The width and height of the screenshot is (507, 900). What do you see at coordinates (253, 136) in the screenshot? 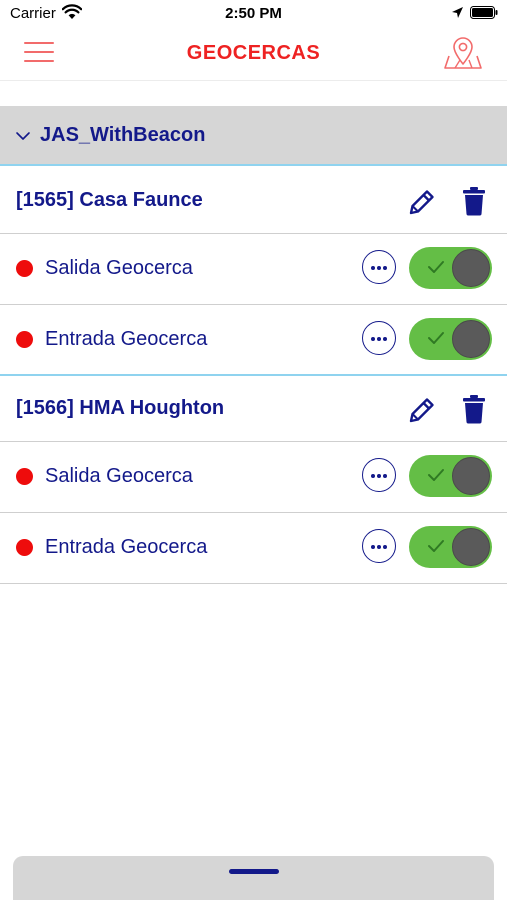
I see `group-header: JAS_WithBeacon` at bounding box center [253, 136].